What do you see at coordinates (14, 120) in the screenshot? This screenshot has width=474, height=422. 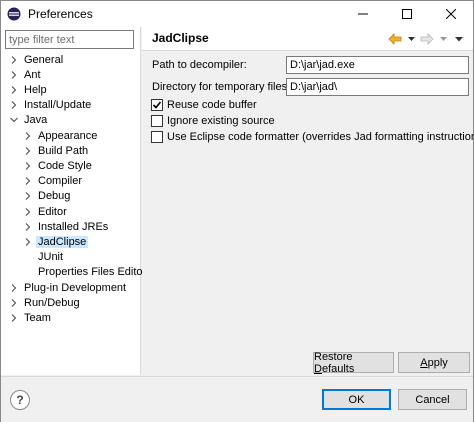 I see `chevron-down-icon` at bounding box center [14, 120].